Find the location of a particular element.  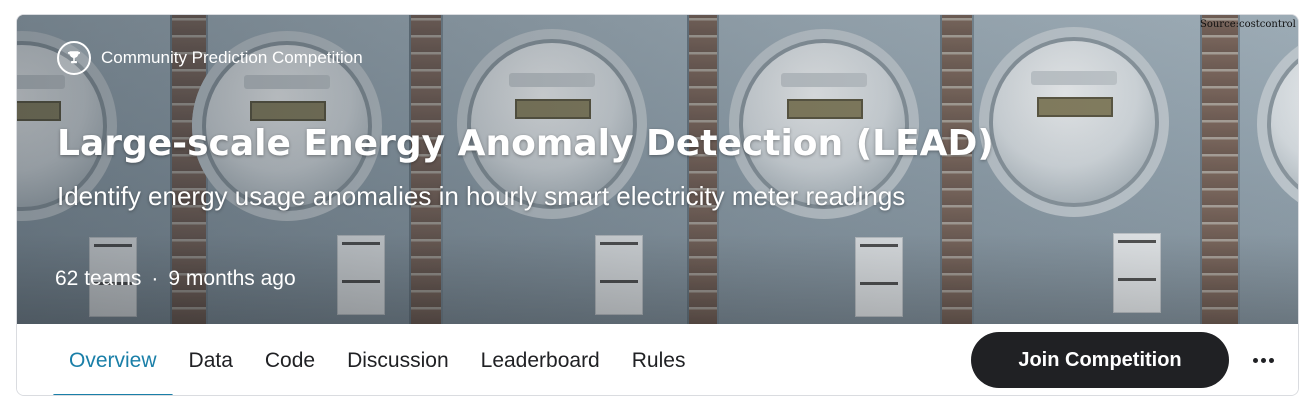

tab-leaderboard: Leaderboard is located at coordinates (540, 359).